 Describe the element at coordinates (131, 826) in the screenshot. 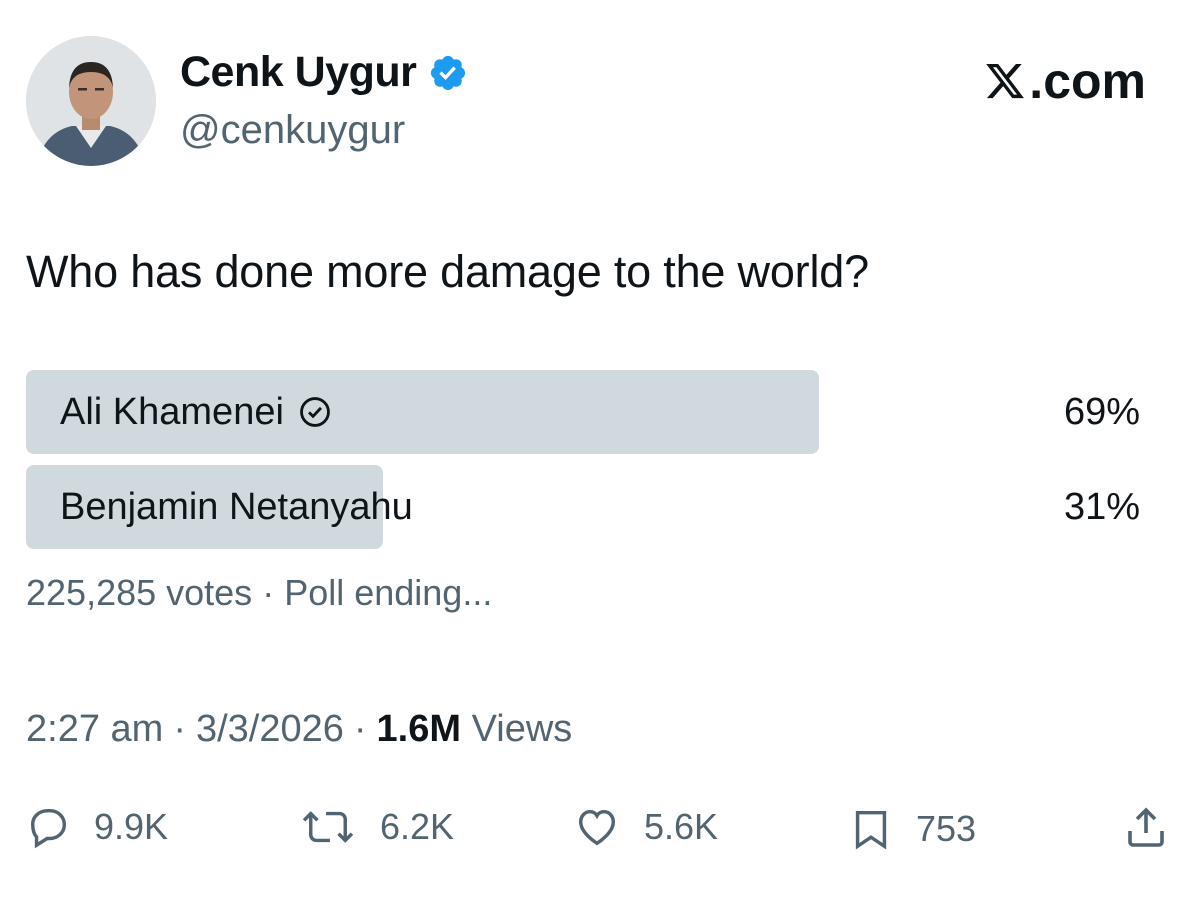

I see `reply-count: 9.9K` at that location.